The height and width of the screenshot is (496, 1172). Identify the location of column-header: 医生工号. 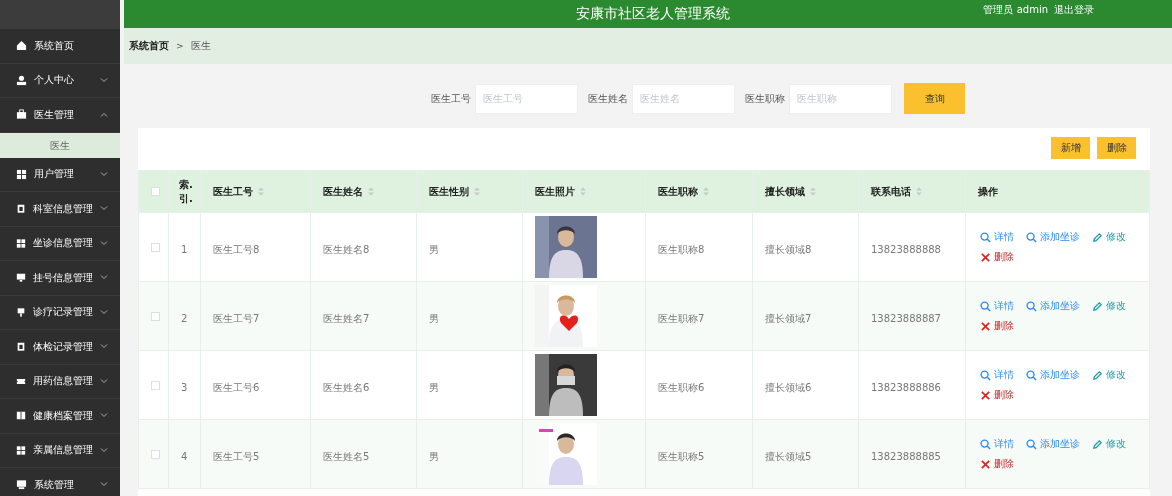
(233, 191).